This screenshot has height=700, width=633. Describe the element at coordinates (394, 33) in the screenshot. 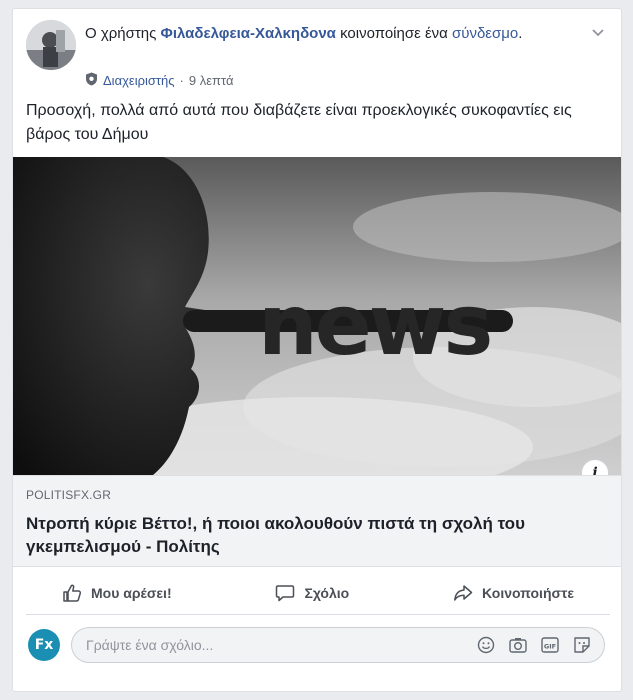

I see `headline-action: κοινοποίησε ένα` at that location.